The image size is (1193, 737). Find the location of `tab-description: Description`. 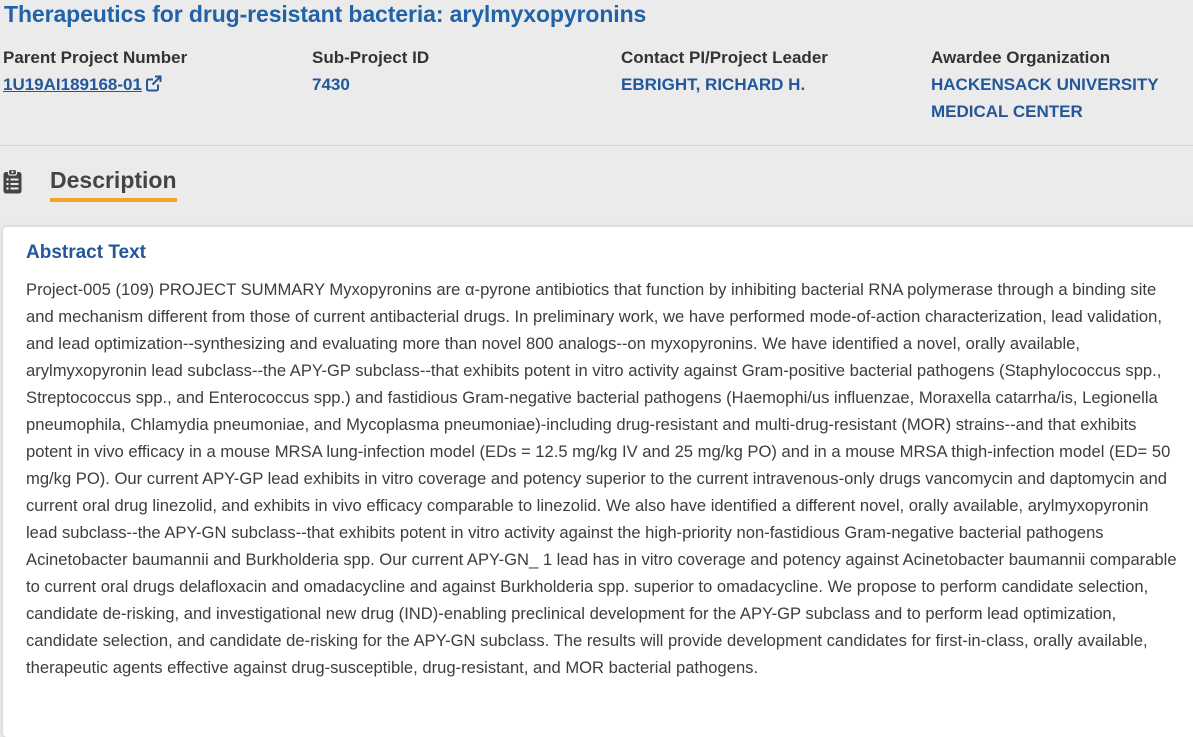

tab-description: Description is located at coordinates (113, 184).